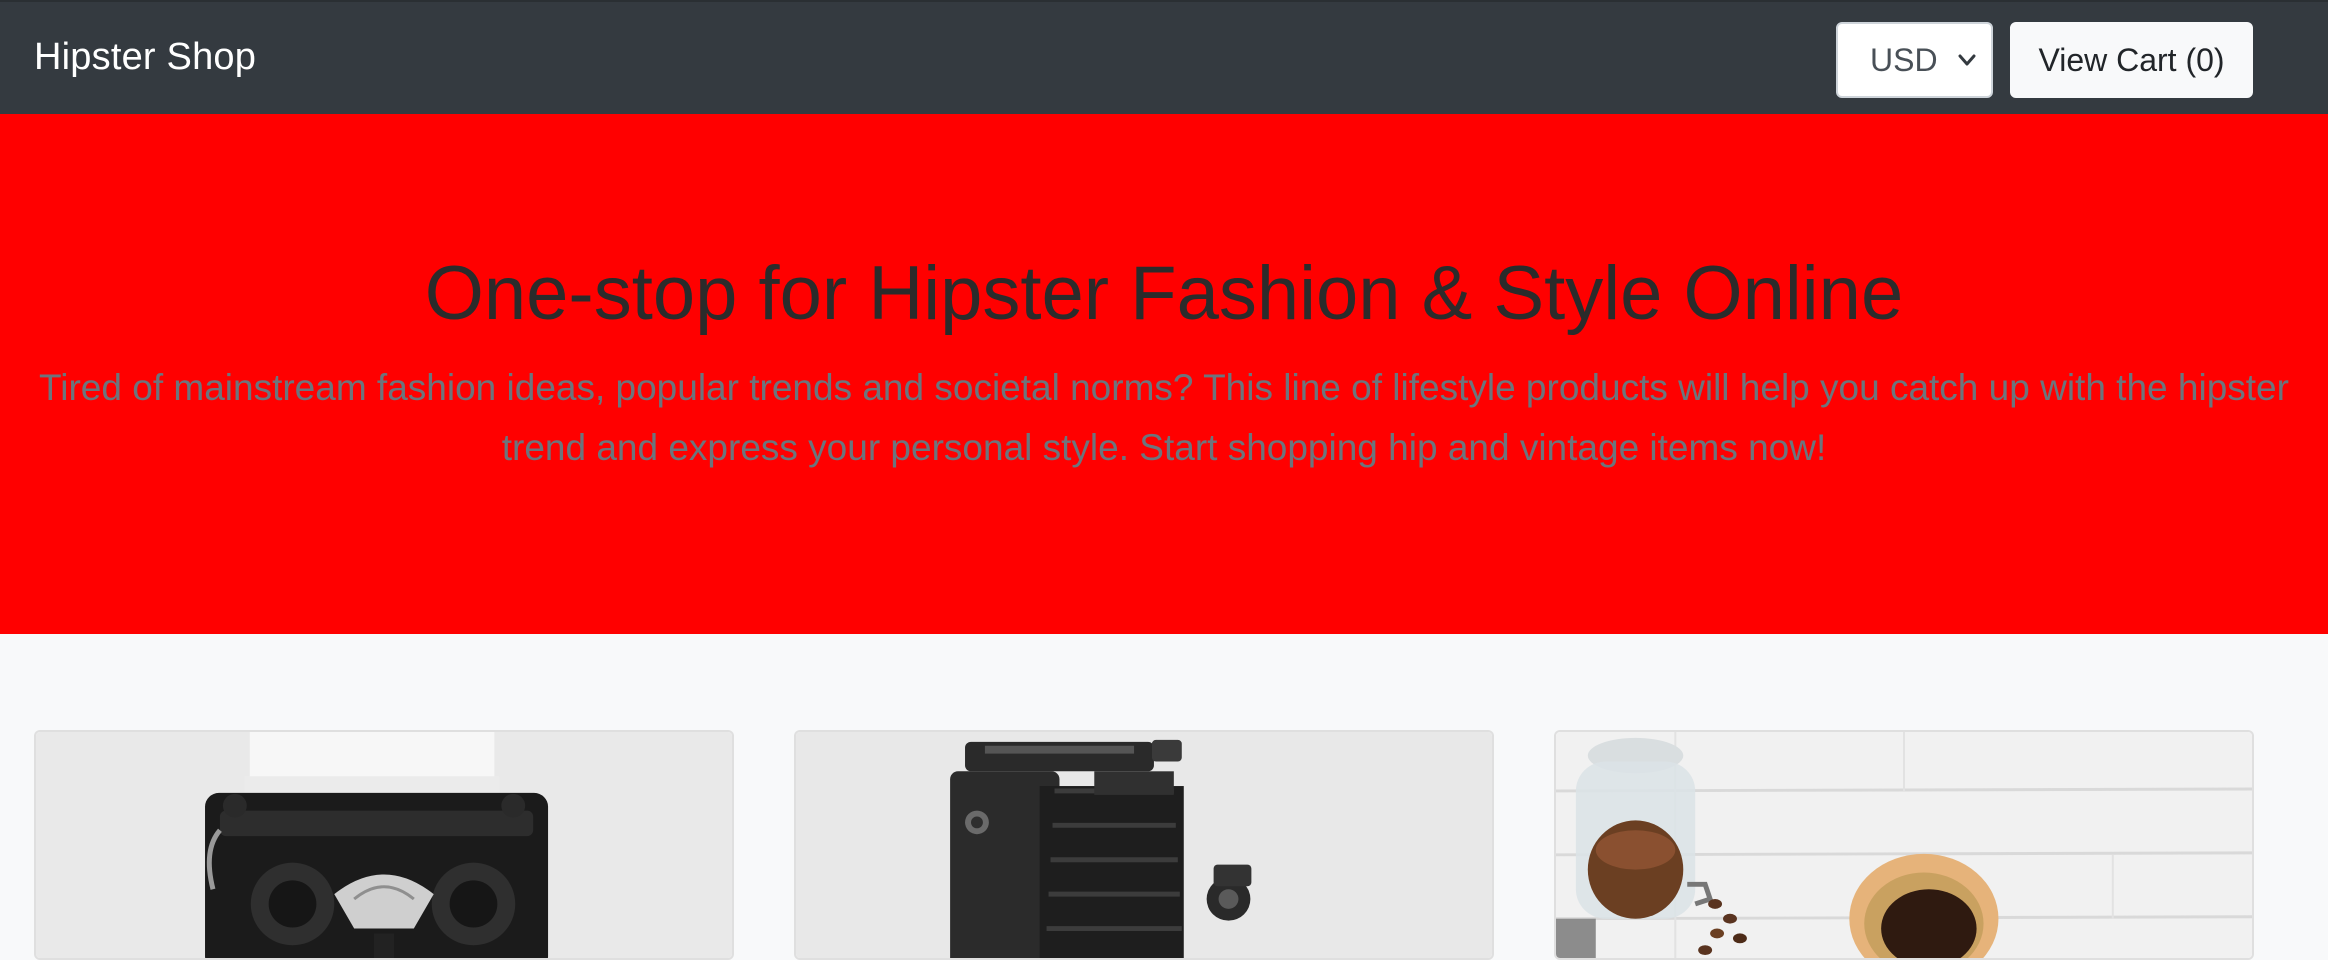 The width and height of the screenshot is (2328, 960). I want to click on chevron-down-icon, so click(1967, 60).